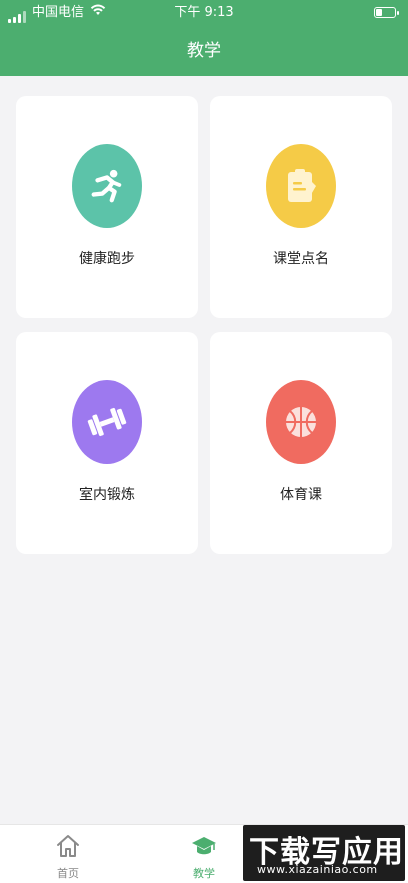 The width and height of the screenshot is (408, 883). I want to click on basketball-icon-badge, so click(301, 422).